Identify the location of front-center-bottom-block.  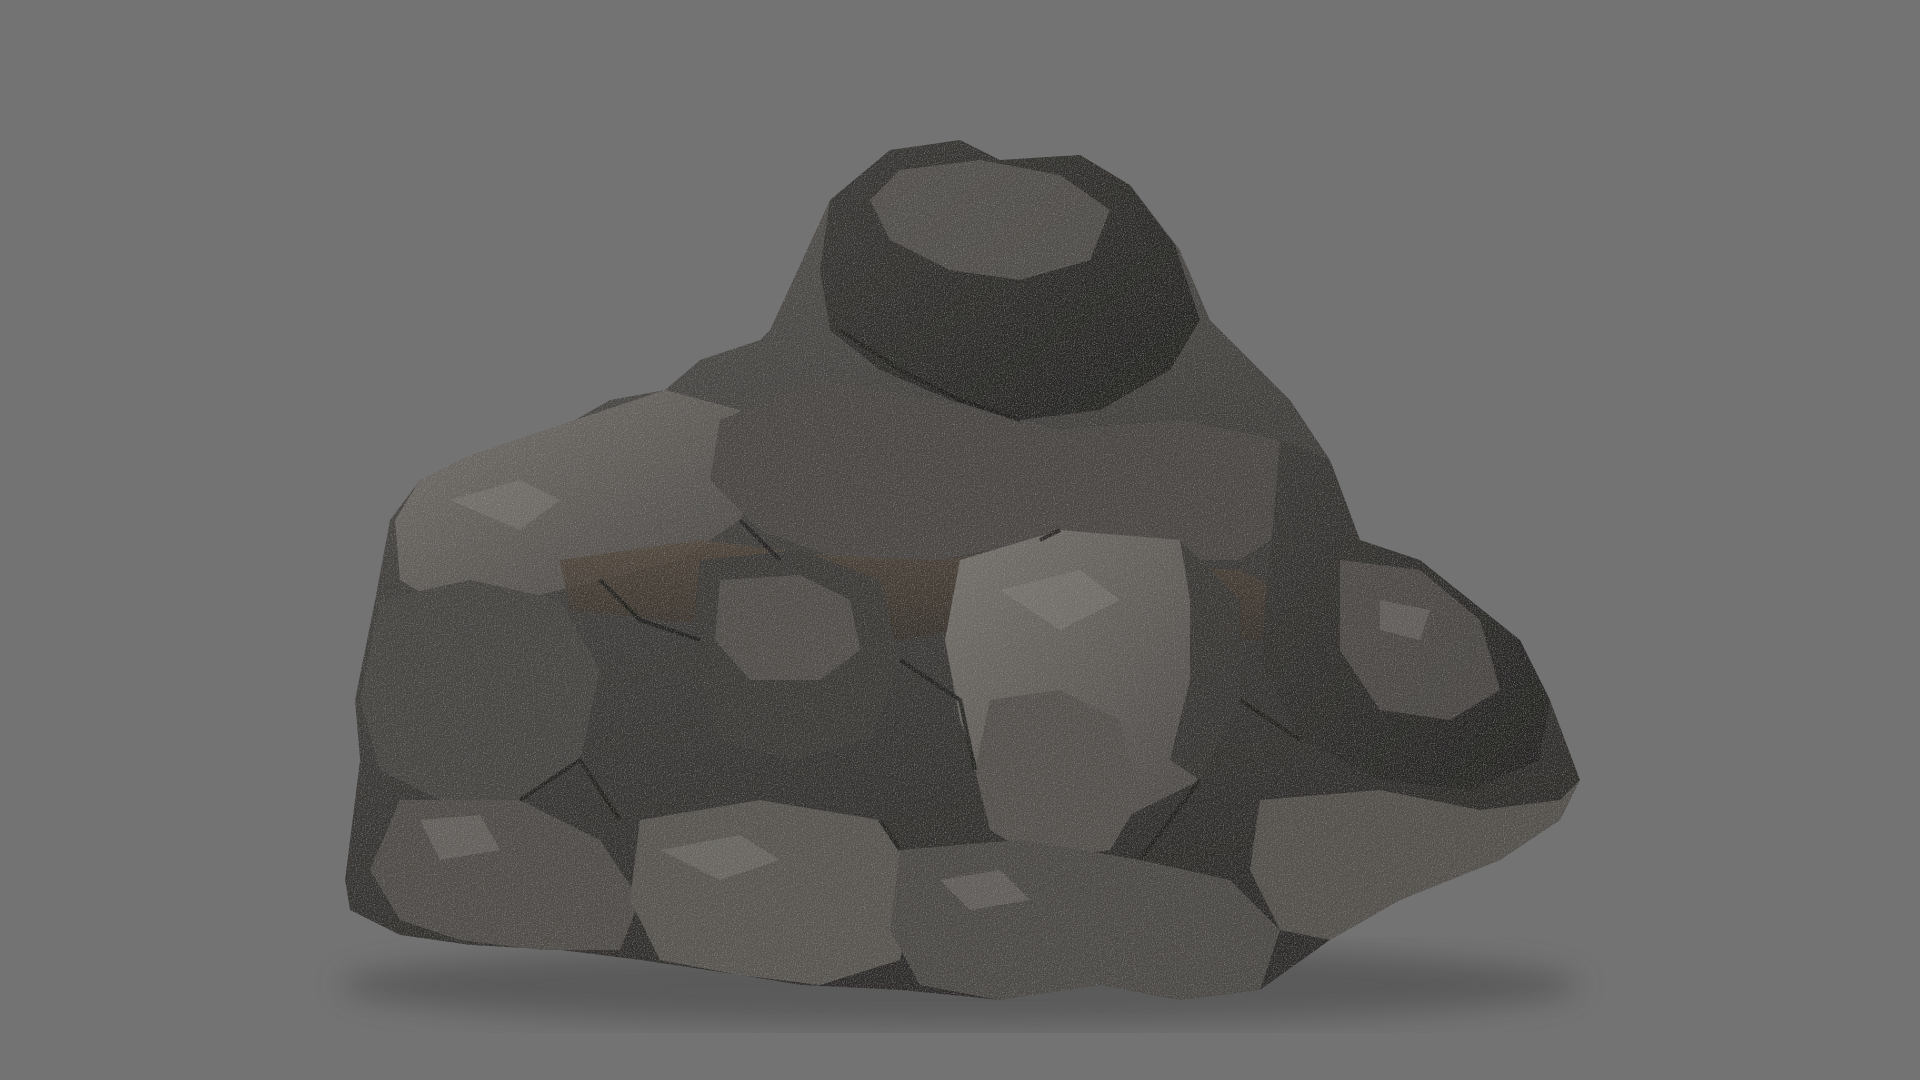
(775, 892).